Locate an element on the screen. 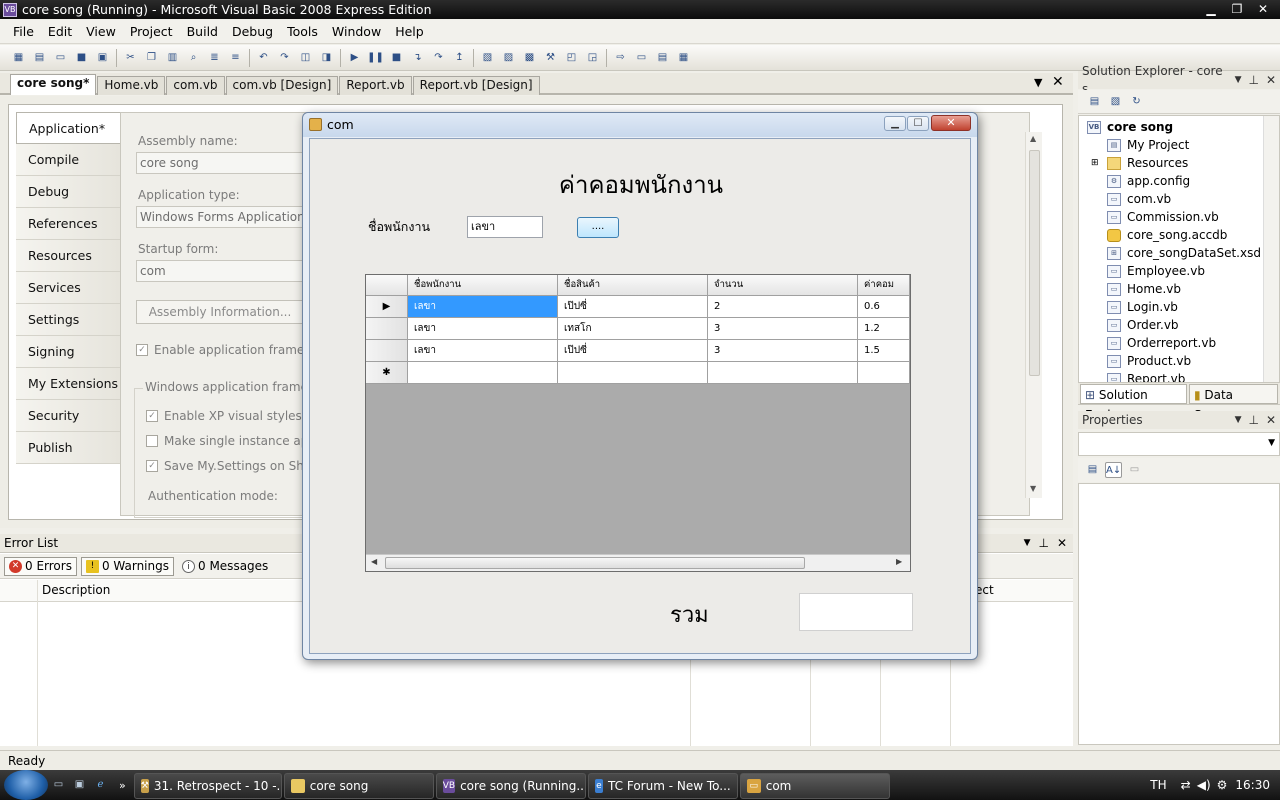 The height and width of the screenshot is (800, 1280). toolbox-icon: ⚒ is located at coordinates (550, 58).